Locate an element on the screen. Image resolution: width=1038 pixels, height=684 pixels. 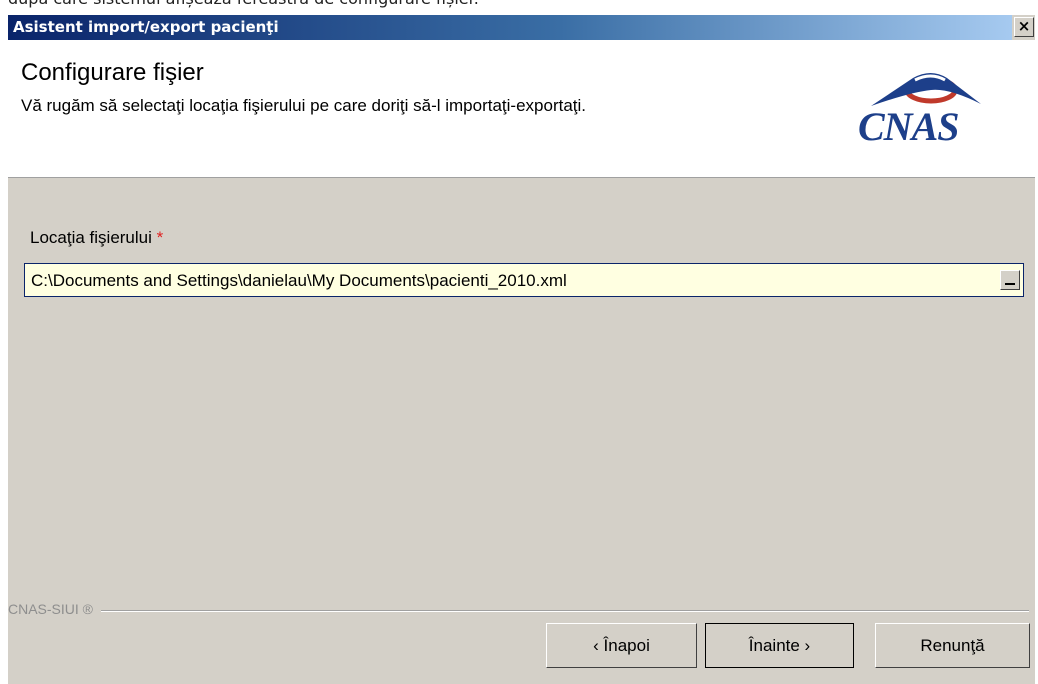
title-bar-strip: Asistent import/export pacienţi is located at coordinates (510, 27).